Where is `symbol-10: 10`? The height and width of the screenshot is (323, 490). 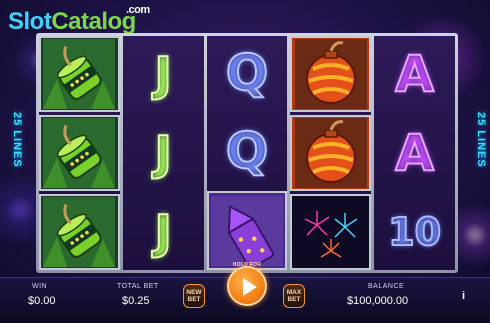
symbol-10: 10 is located at coordinates (414, 232).